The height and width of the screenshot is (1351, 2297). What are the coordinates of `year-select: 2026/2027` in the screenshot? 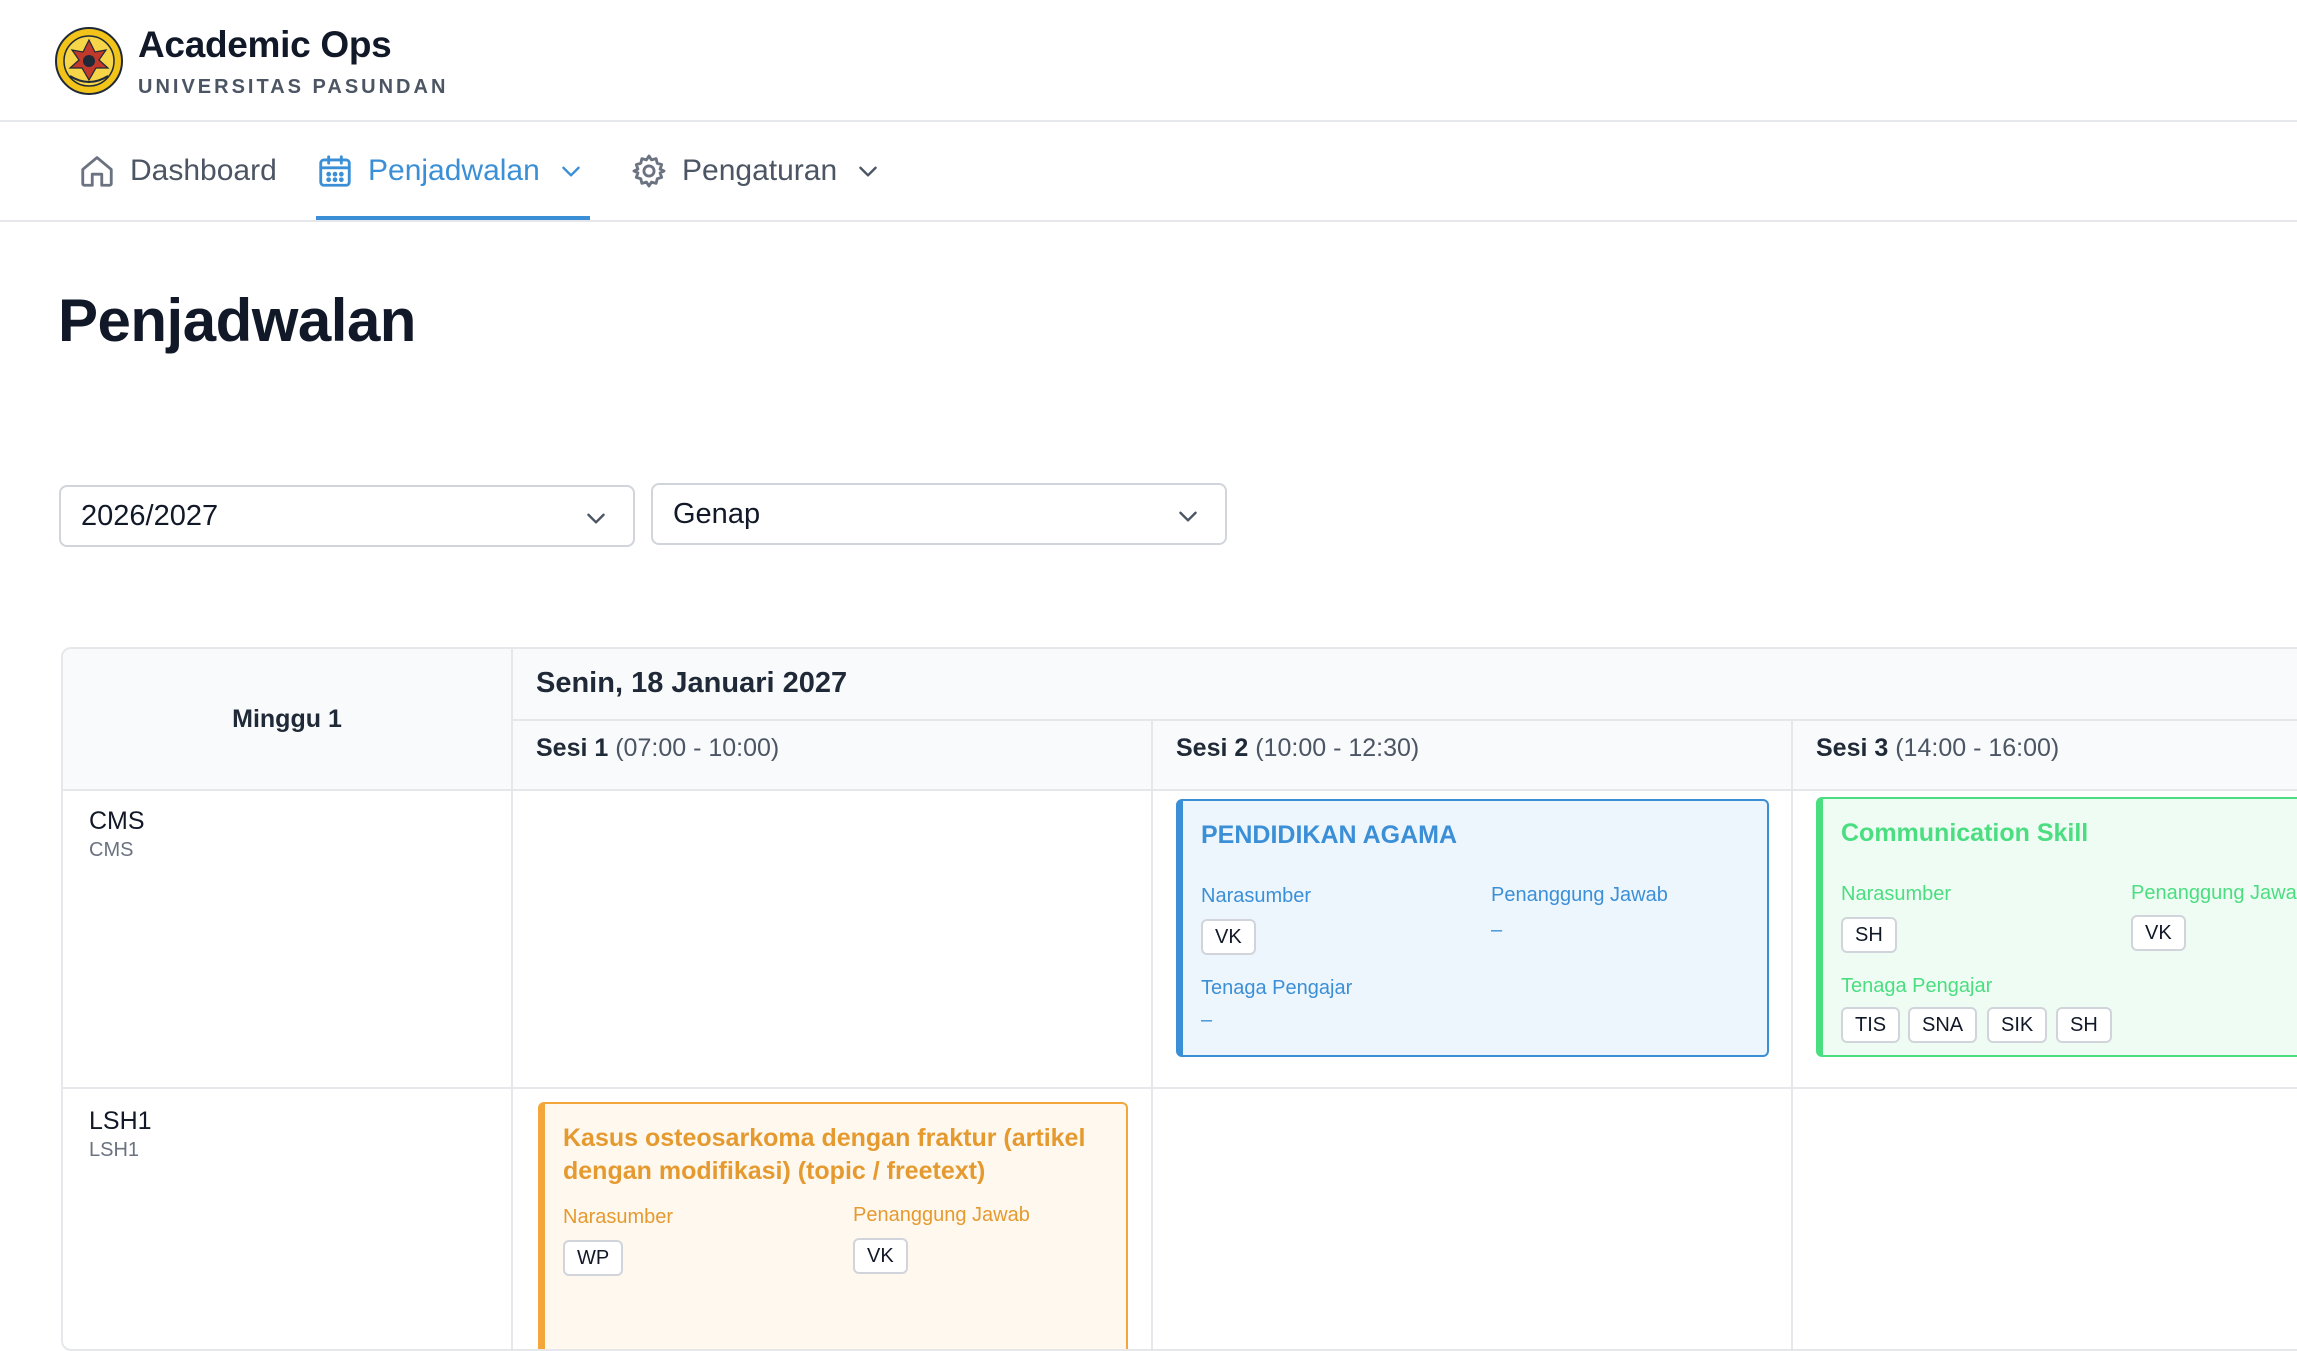 It's located at (347, 516).